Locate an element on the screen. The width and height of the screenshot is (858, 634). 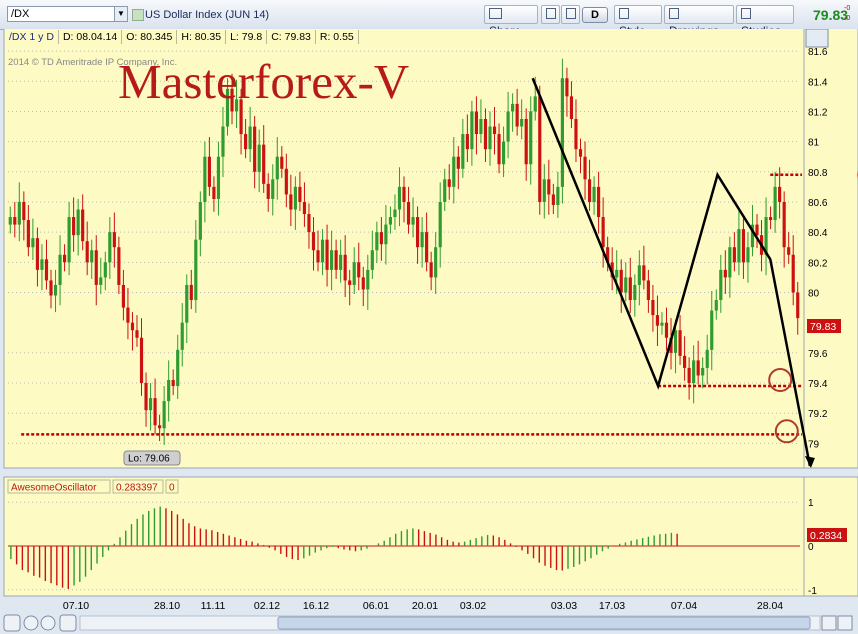
price-tick-label: 79.4 is located at coordinates (818, 384).